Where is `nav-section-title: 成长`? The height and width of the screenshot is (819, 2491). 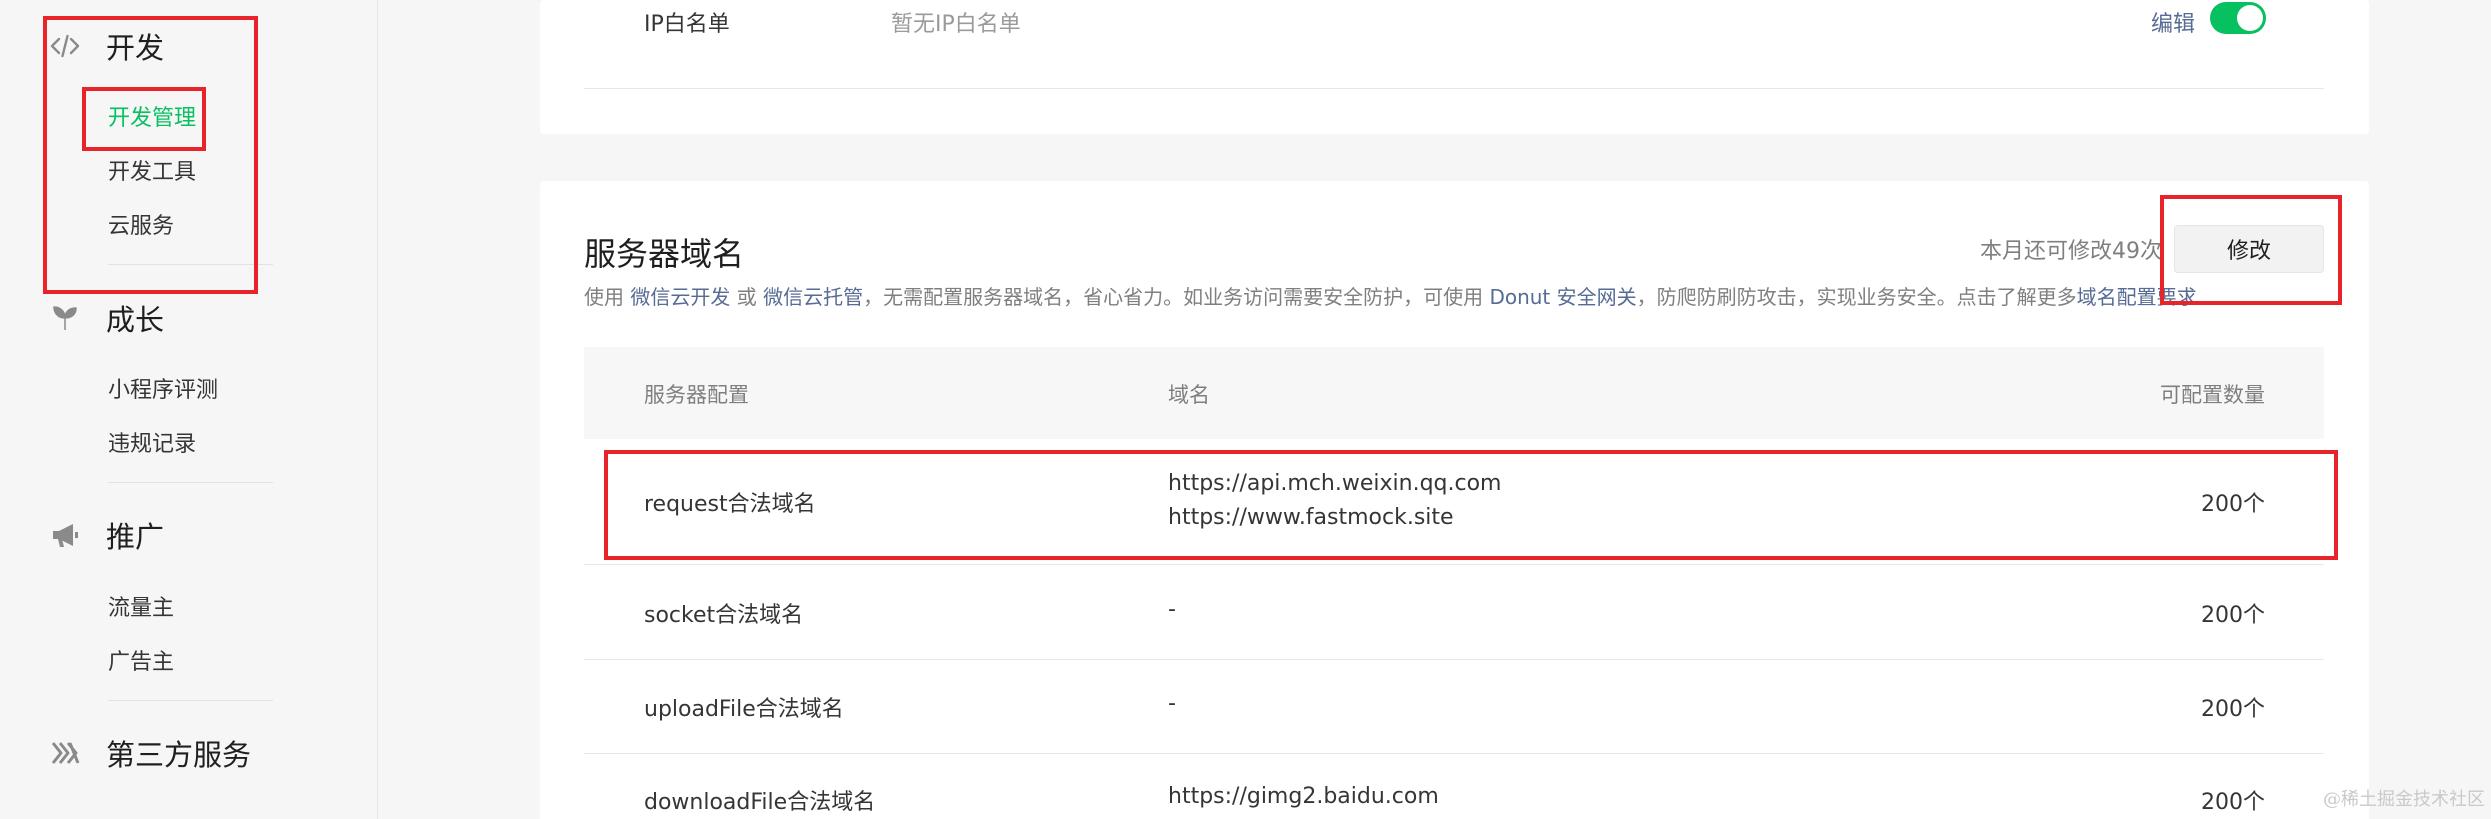 nav-section-title: 成长 is located at coordinates (135, 320).